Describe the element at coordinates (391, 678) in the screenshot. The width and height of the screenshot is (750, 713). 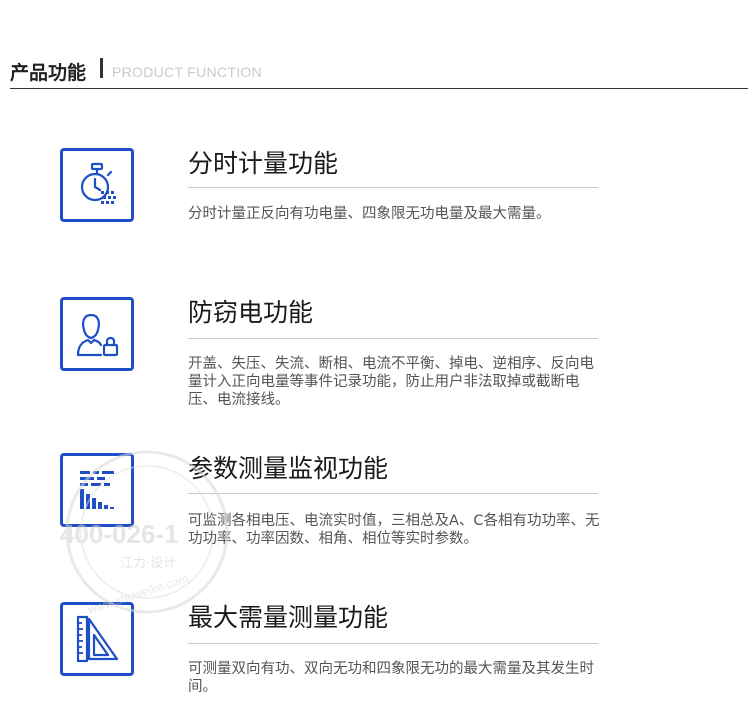
I see `feature-description: 可测量双向有功、双向无功和四象限无功的最大需量及其发生时间。` at that location.